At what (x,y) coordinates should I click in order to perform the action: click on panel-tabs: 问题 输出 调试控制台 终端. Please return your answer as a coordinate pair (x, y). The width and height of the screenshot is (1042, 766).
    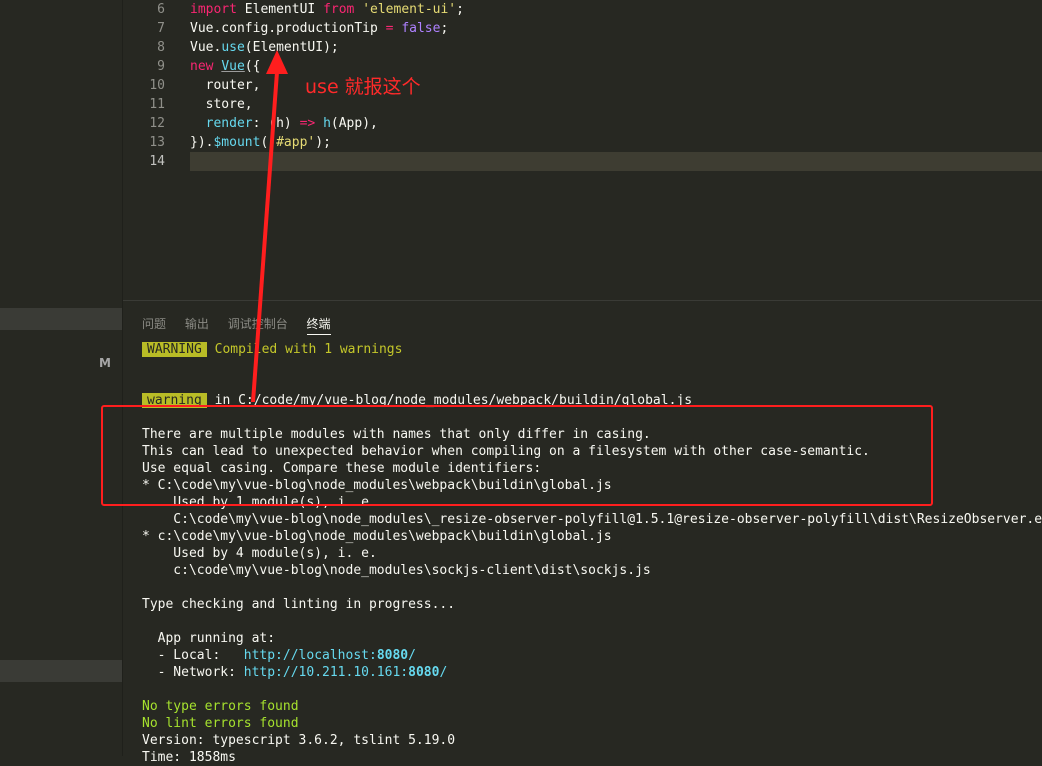
    Looking at the image, I should click on (244, 325).